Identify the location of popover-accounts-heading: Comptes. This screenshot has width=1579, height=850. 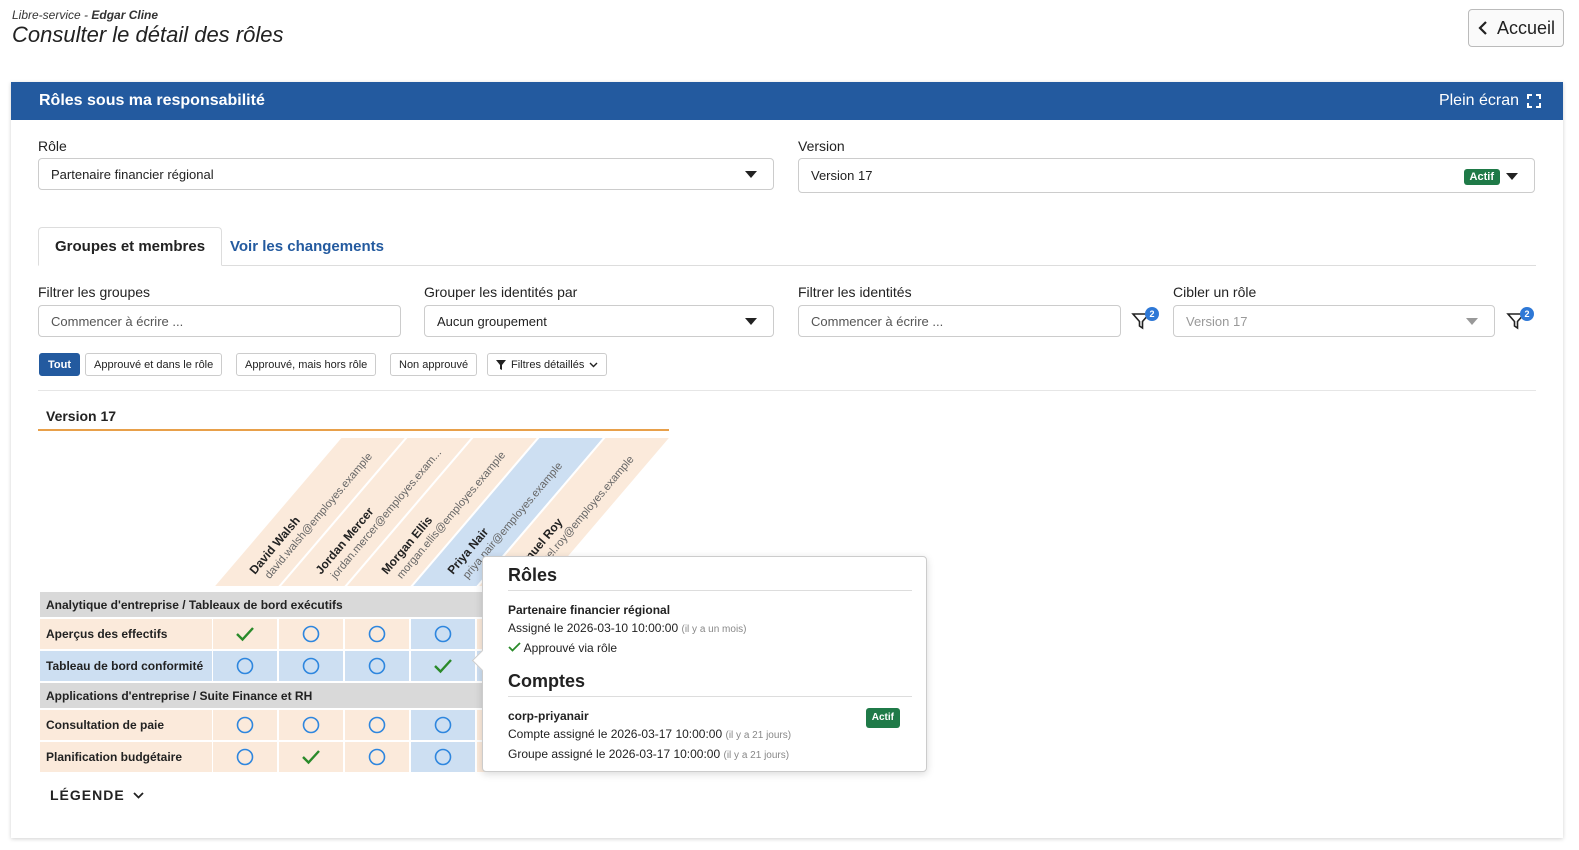
(710, 684).